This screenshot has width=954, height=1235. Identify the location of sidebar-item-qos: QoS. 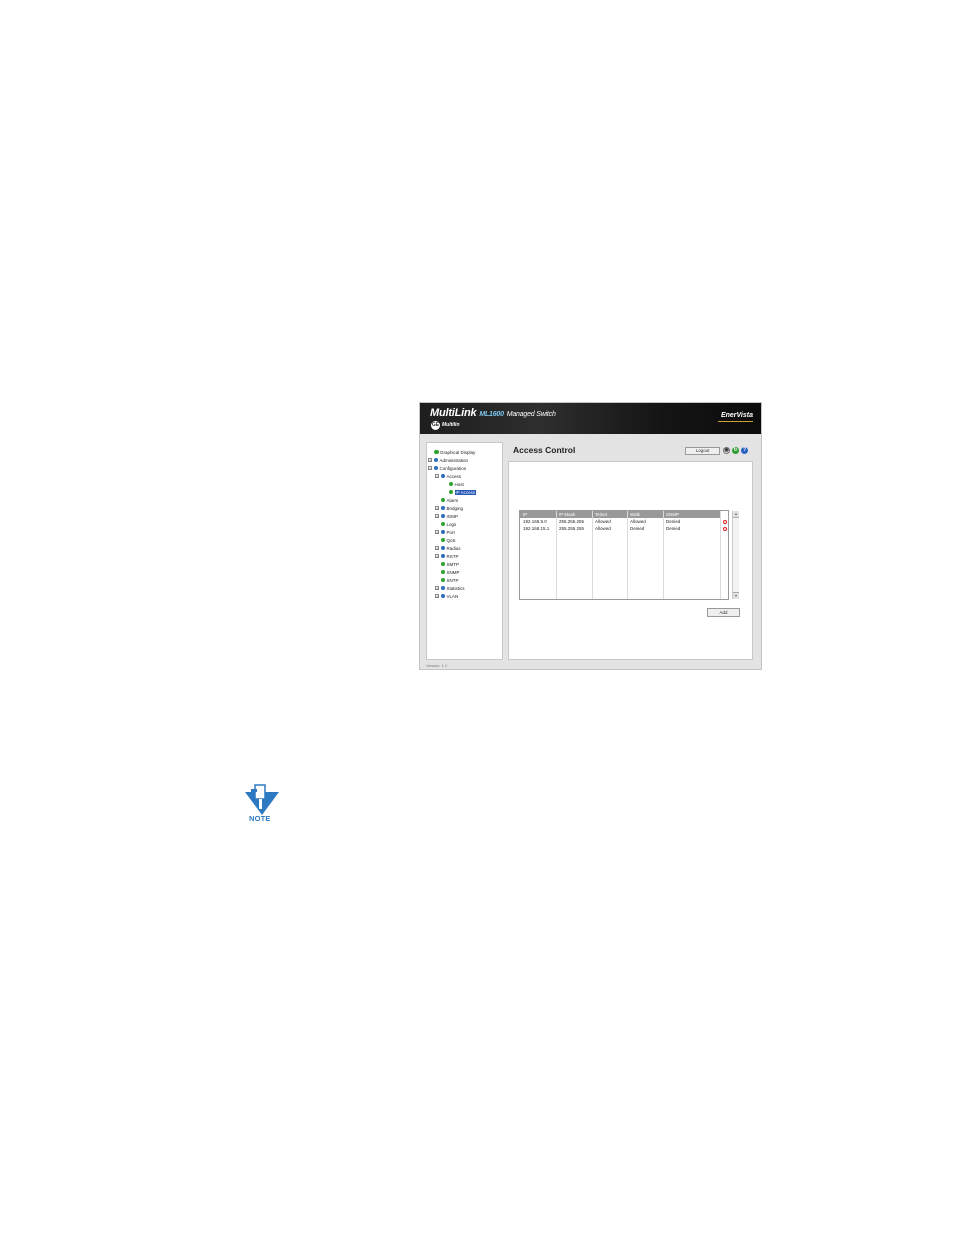
(445, 540).